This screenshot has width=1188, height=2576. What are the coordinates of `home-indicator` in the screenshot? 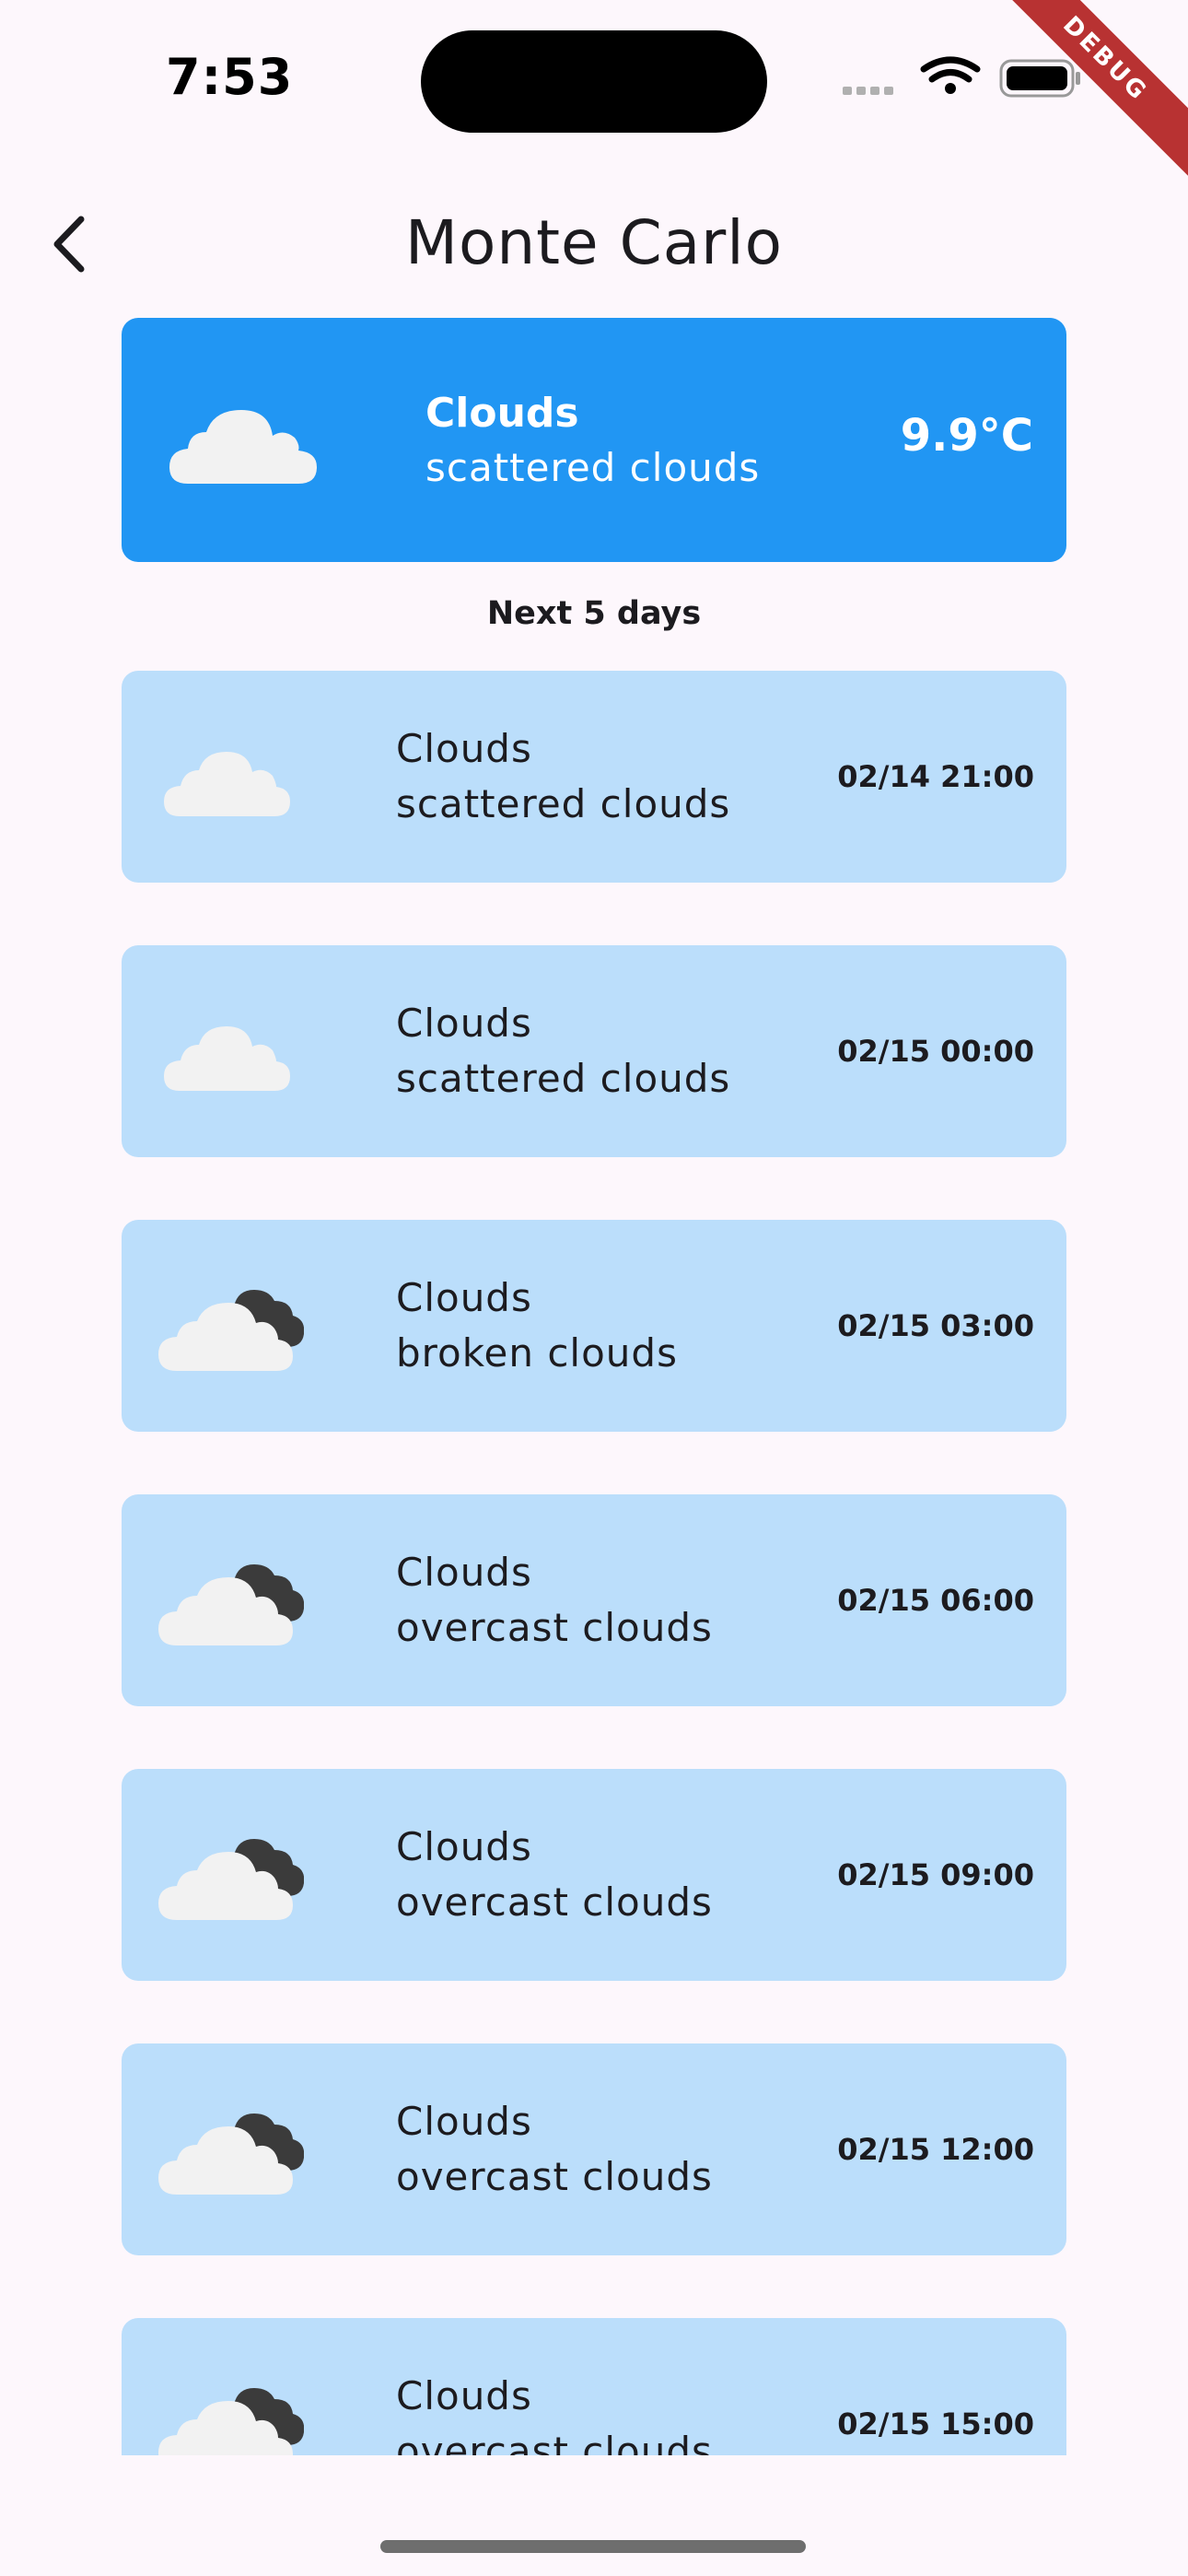 It's located at (593, 2546).